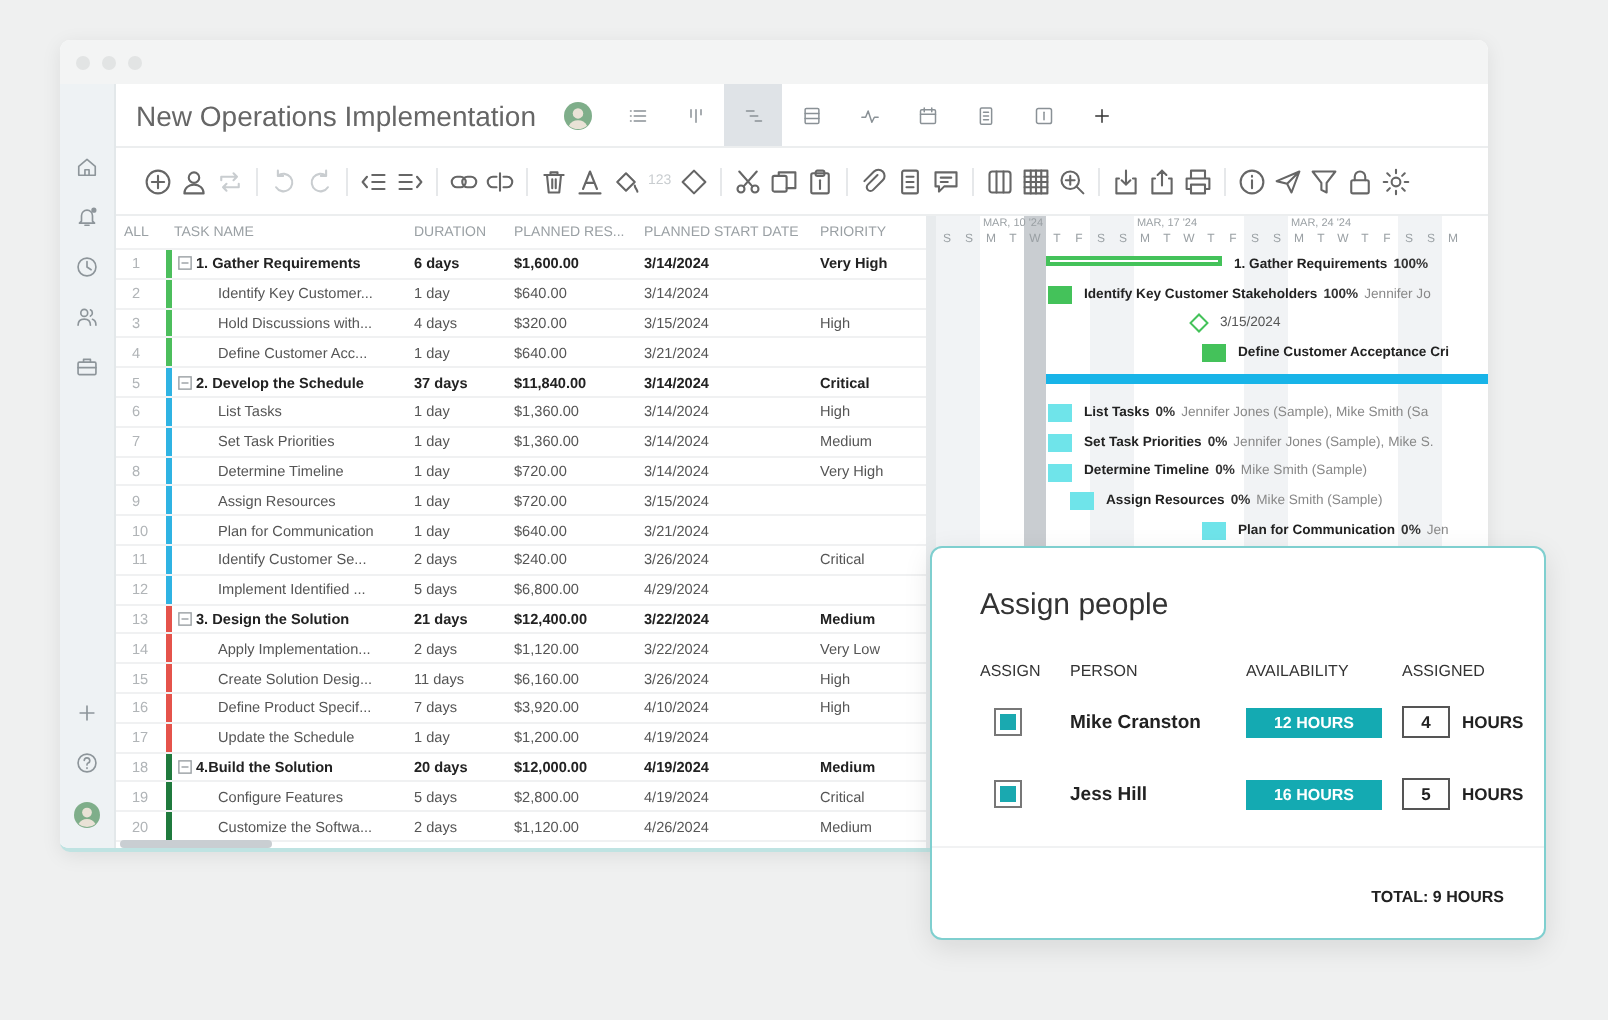  Describe the element at coordinates (196, 844) in the screenshot. I see `scrollbar` at that location.